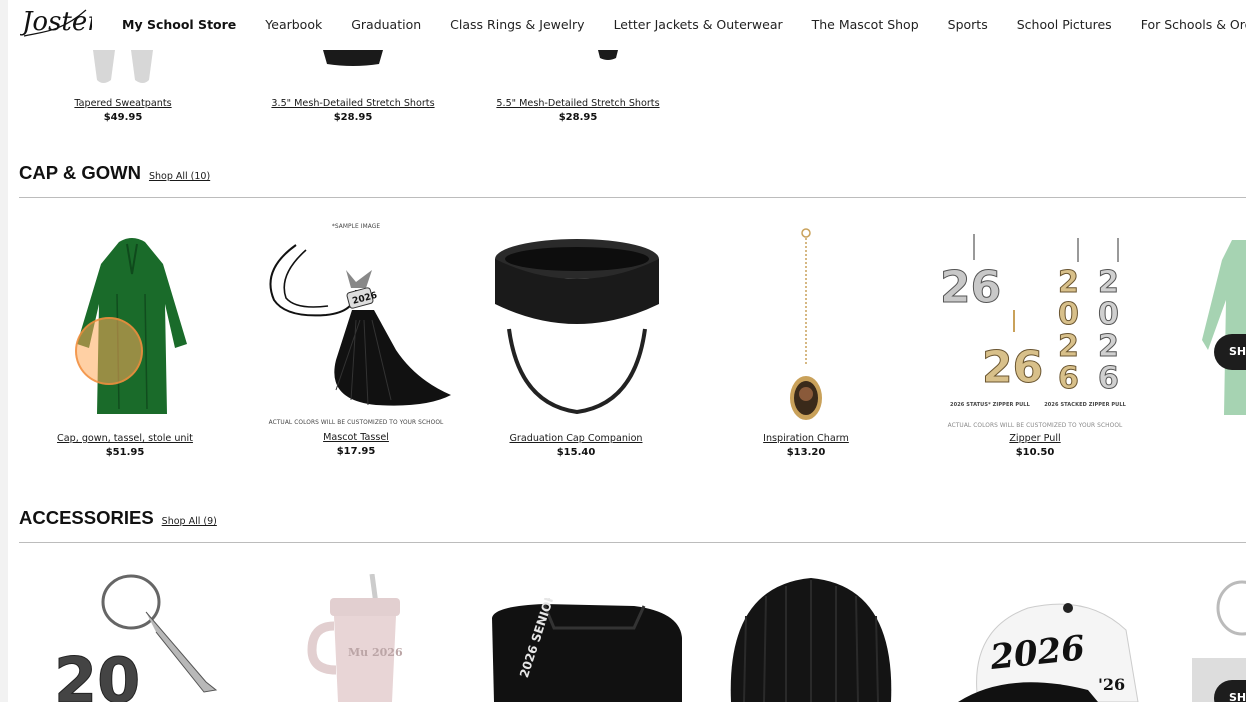 The width and height of the screenshot is (1246, 702). What do you see at coordinates (353, 86) in the screenshot?
I see `product-tile-mesh-shorts-35: 3.5" Mesh-Detailed Stretch Shorts $28.95` at bounding box center [353, 86].